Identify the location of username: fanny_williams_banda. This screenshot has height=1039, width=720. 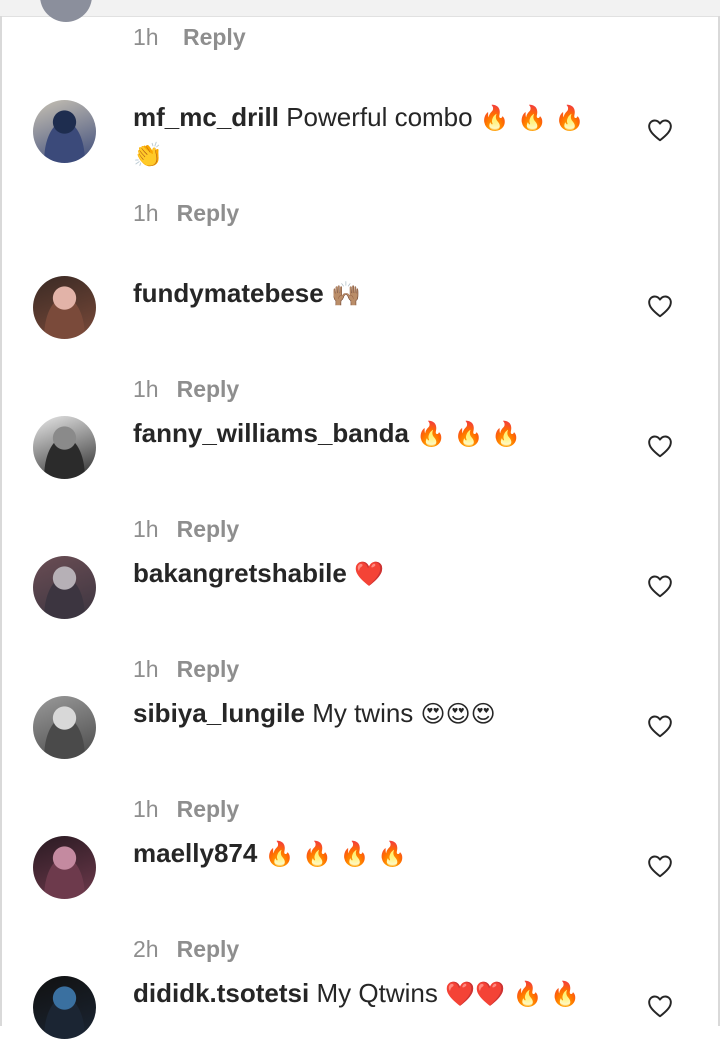
(271, 433).